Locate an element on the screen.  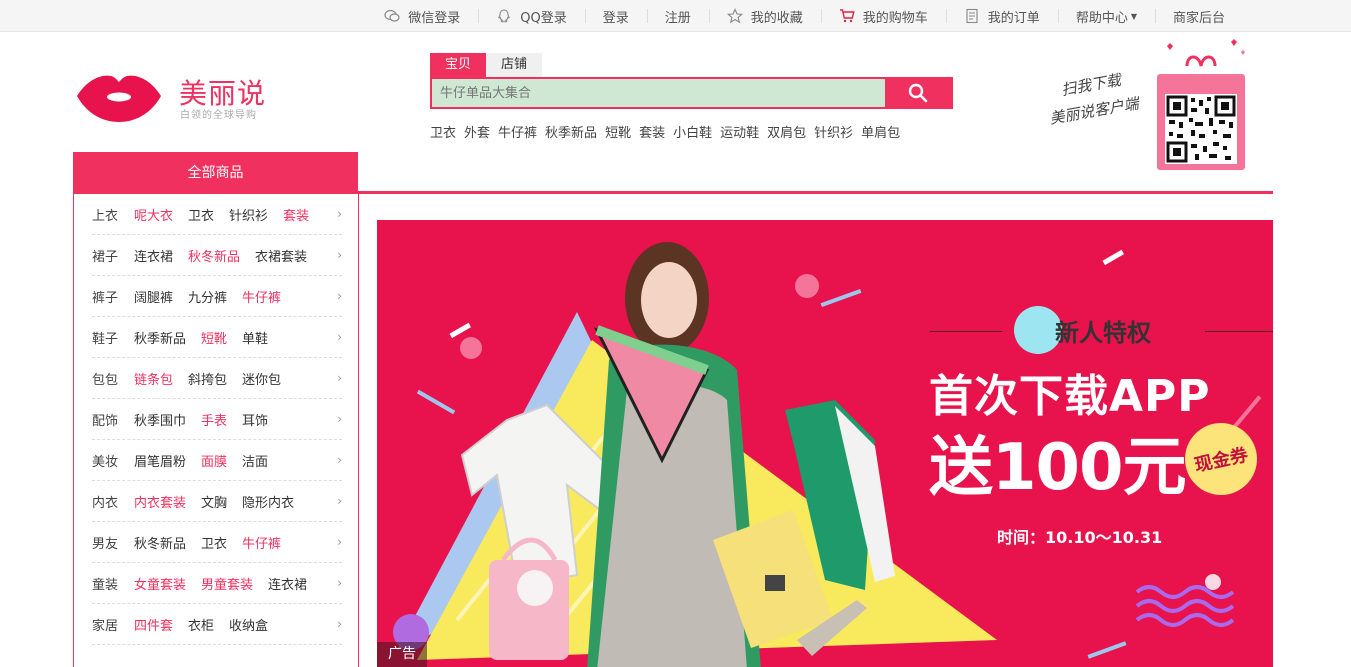
favorites-link: 我的收藏 is located at coordinates (764, 16).